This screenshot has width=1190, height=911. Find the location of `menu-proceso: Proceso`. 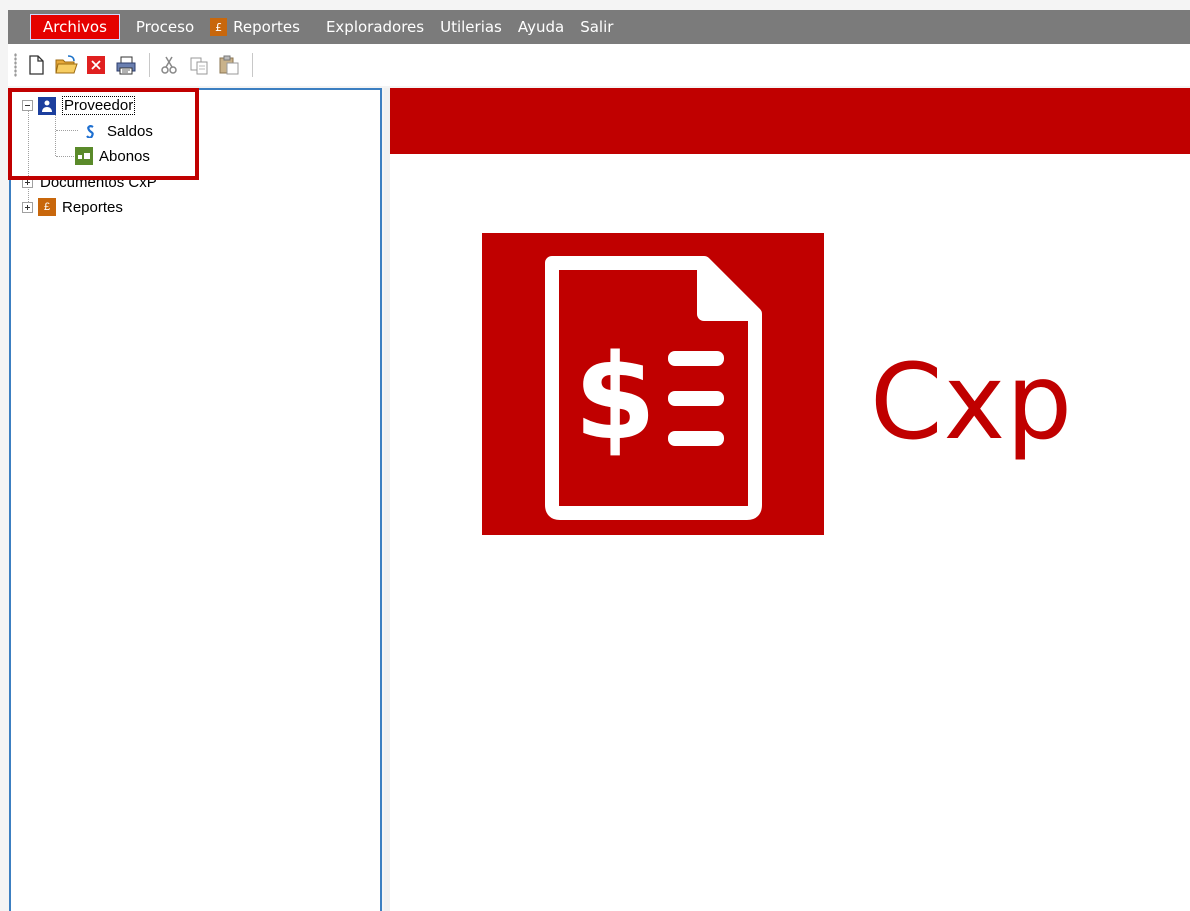

menu-proceso: Proceso is located at coordinates (165, 27).